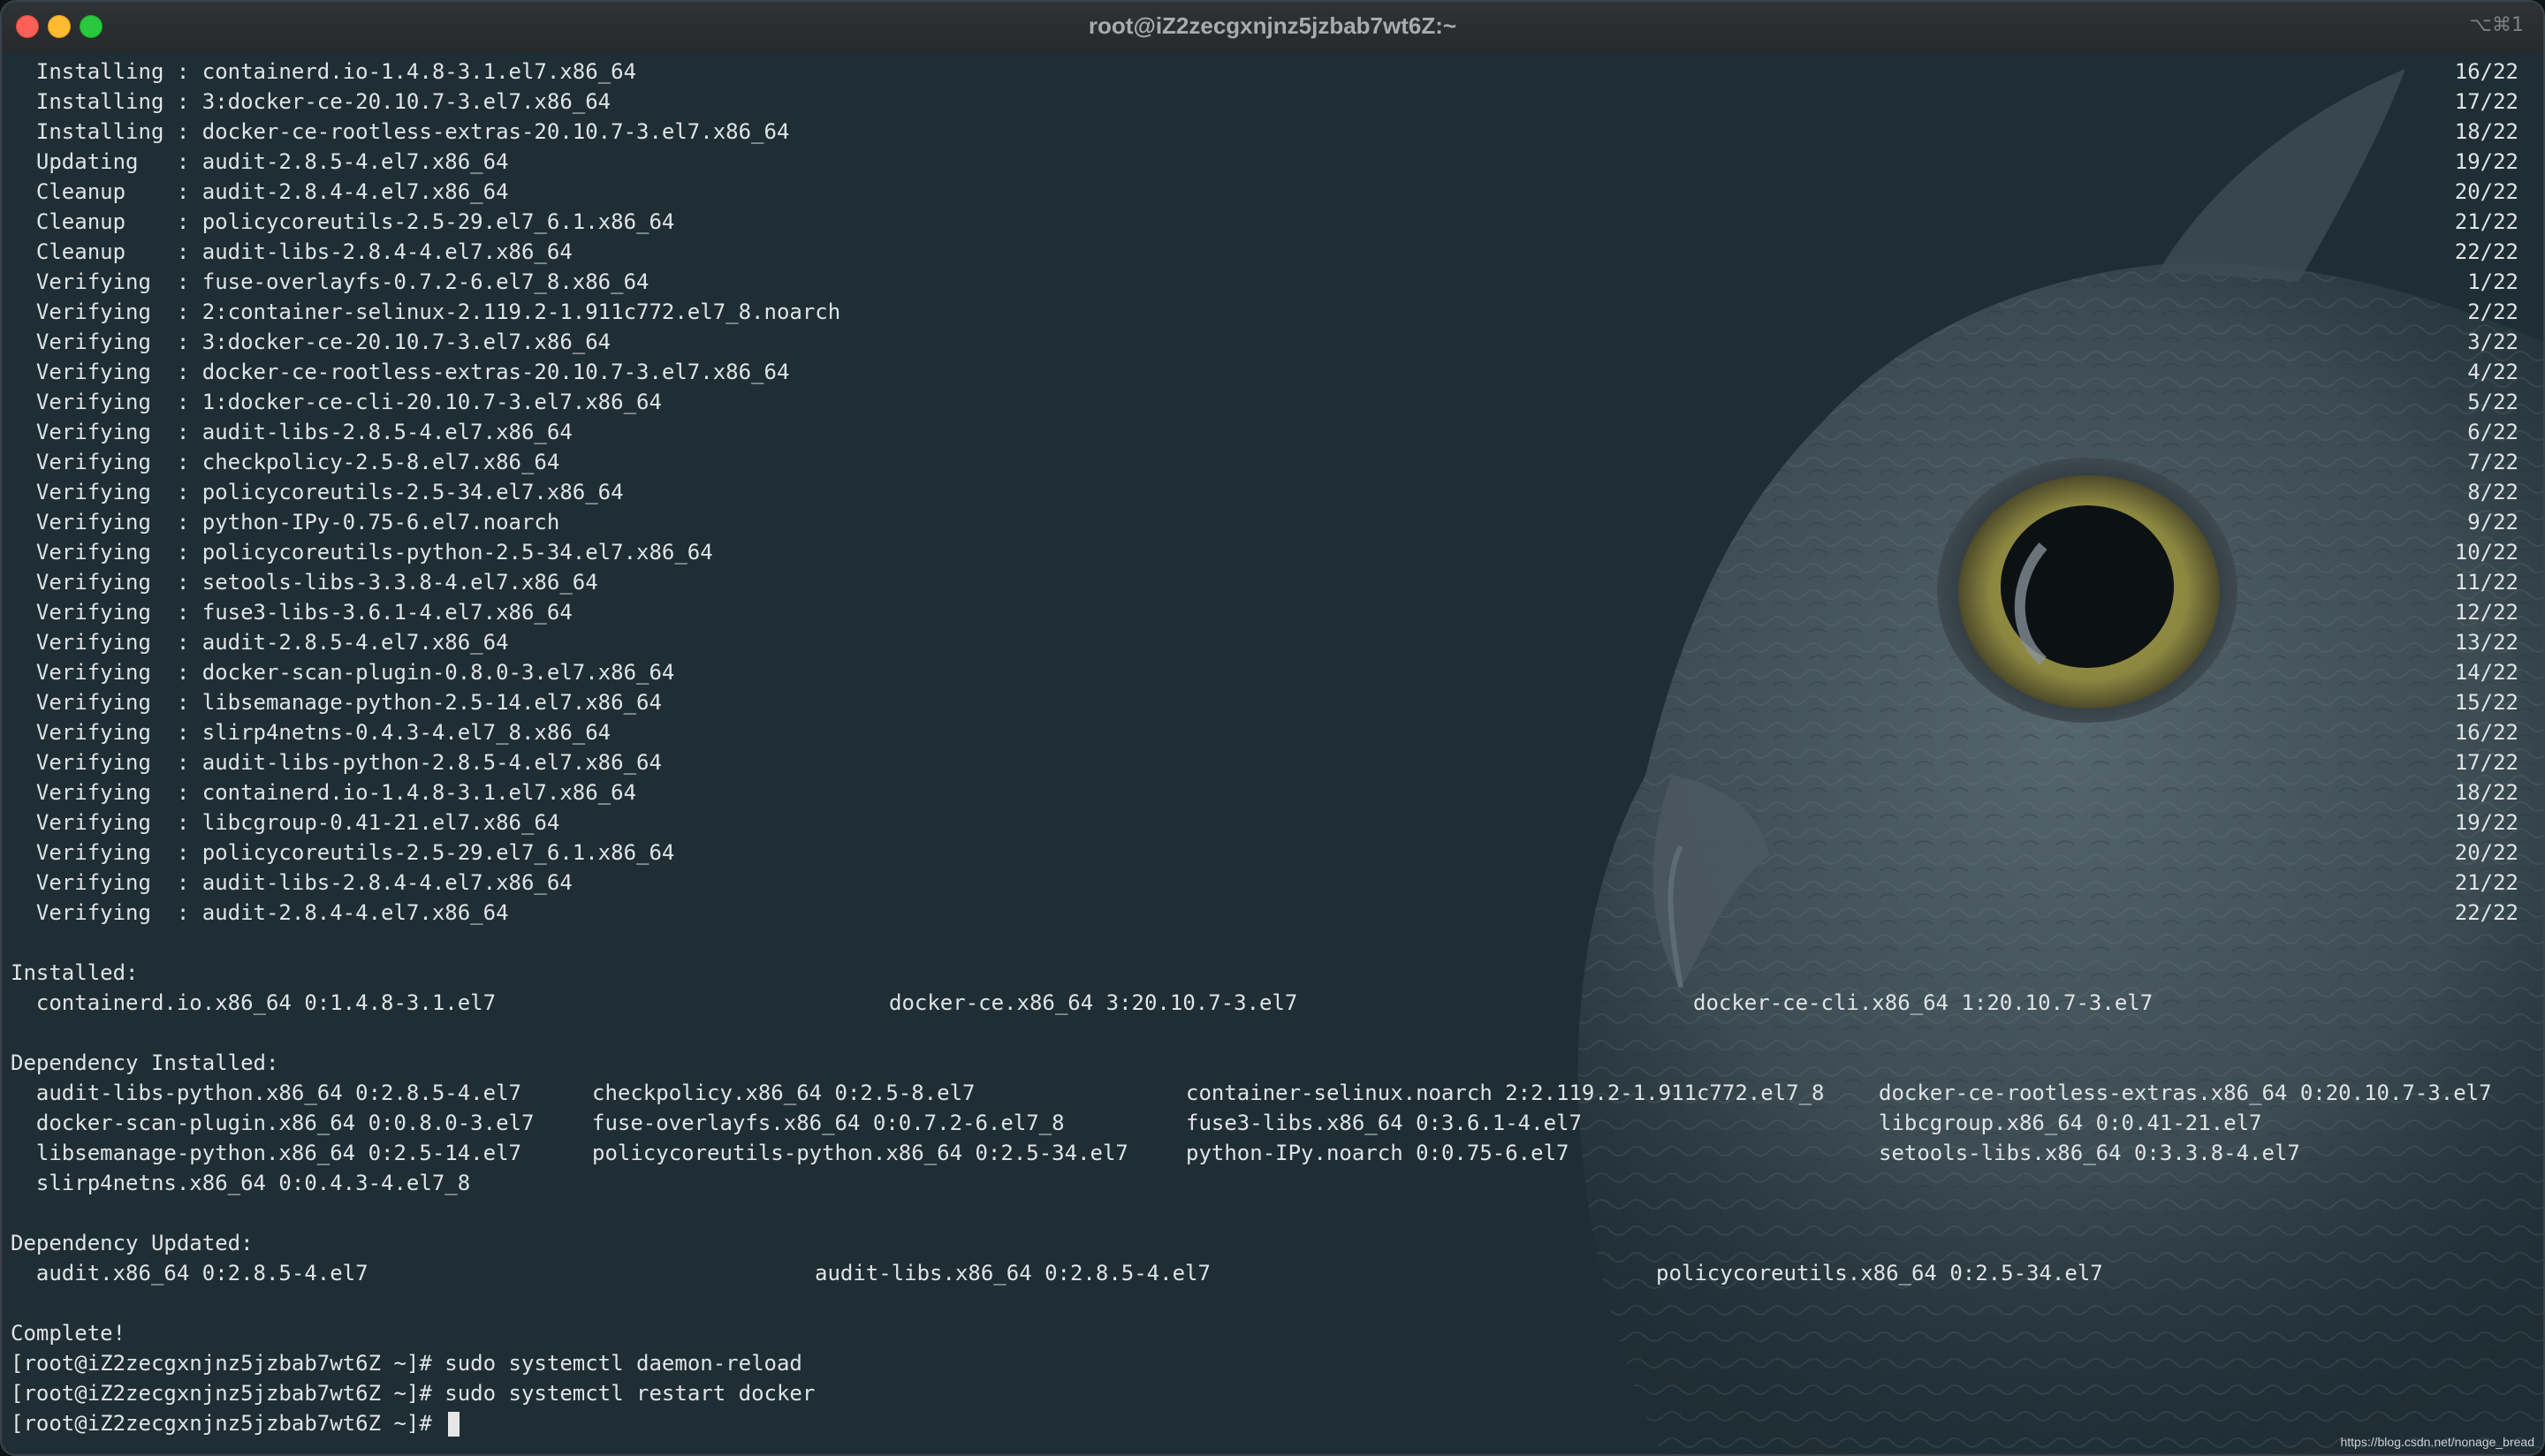 The height and width of the screenshot is (1456, 2545). What do you see at coordinates (2492, 312) in the screenshot?
I see `transaction-progress: 2/22` at bounding box center [2492, 312].